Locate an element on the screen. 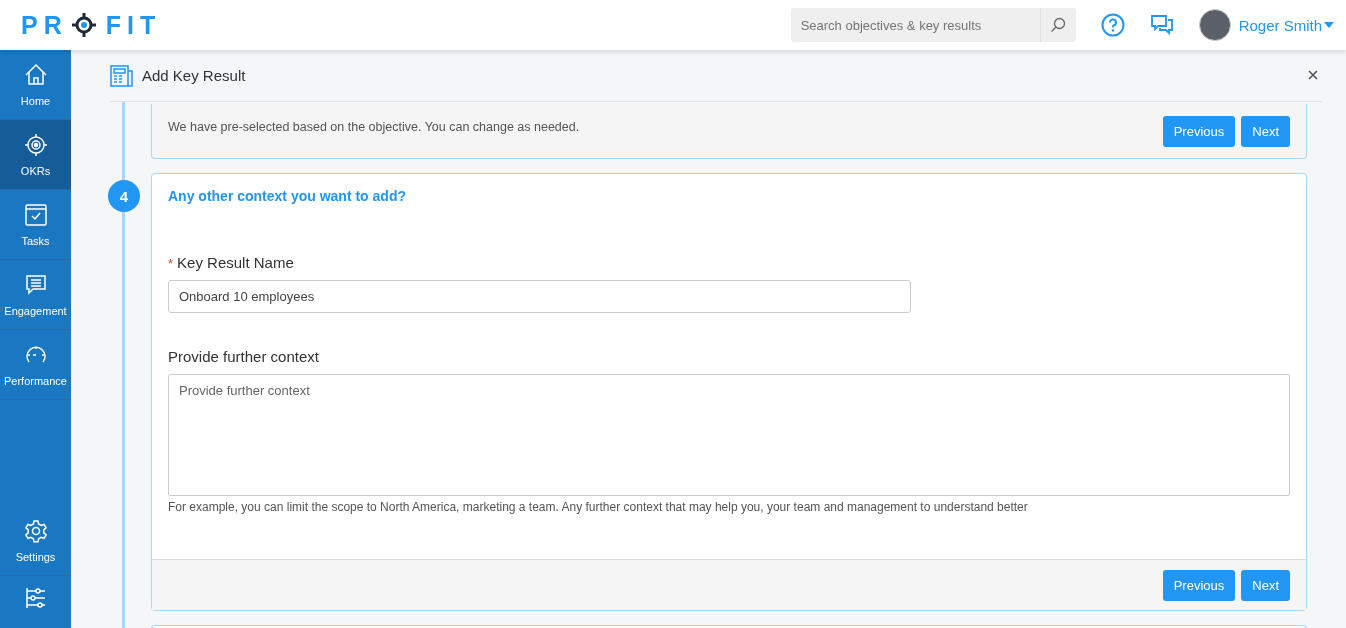  sidebar-item: Settings is located at coordinates (35, 541).